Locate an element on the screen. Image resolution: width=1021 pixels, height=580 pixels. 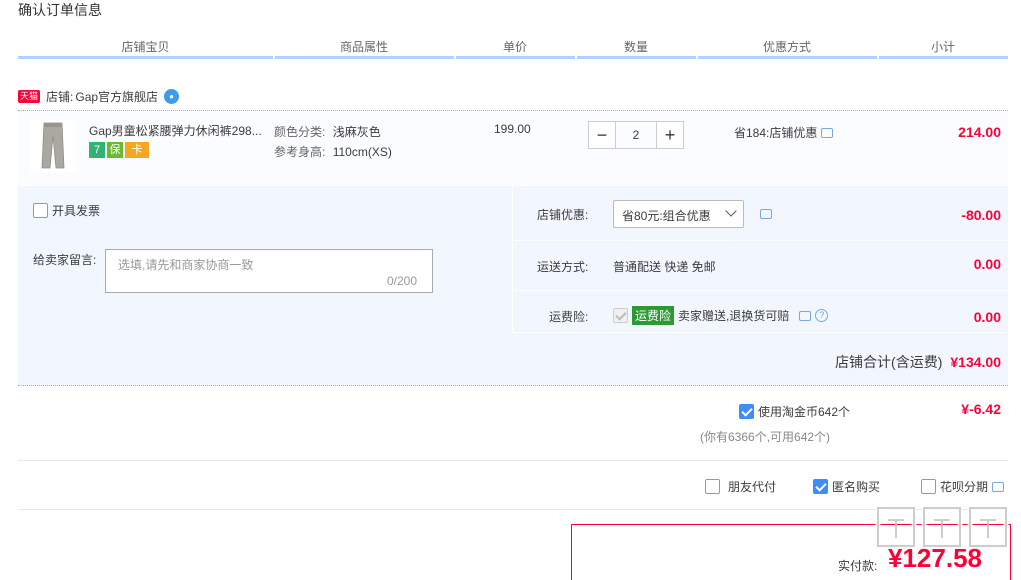
invoice-label: 开具发票 is located at coordinates (76, 211).